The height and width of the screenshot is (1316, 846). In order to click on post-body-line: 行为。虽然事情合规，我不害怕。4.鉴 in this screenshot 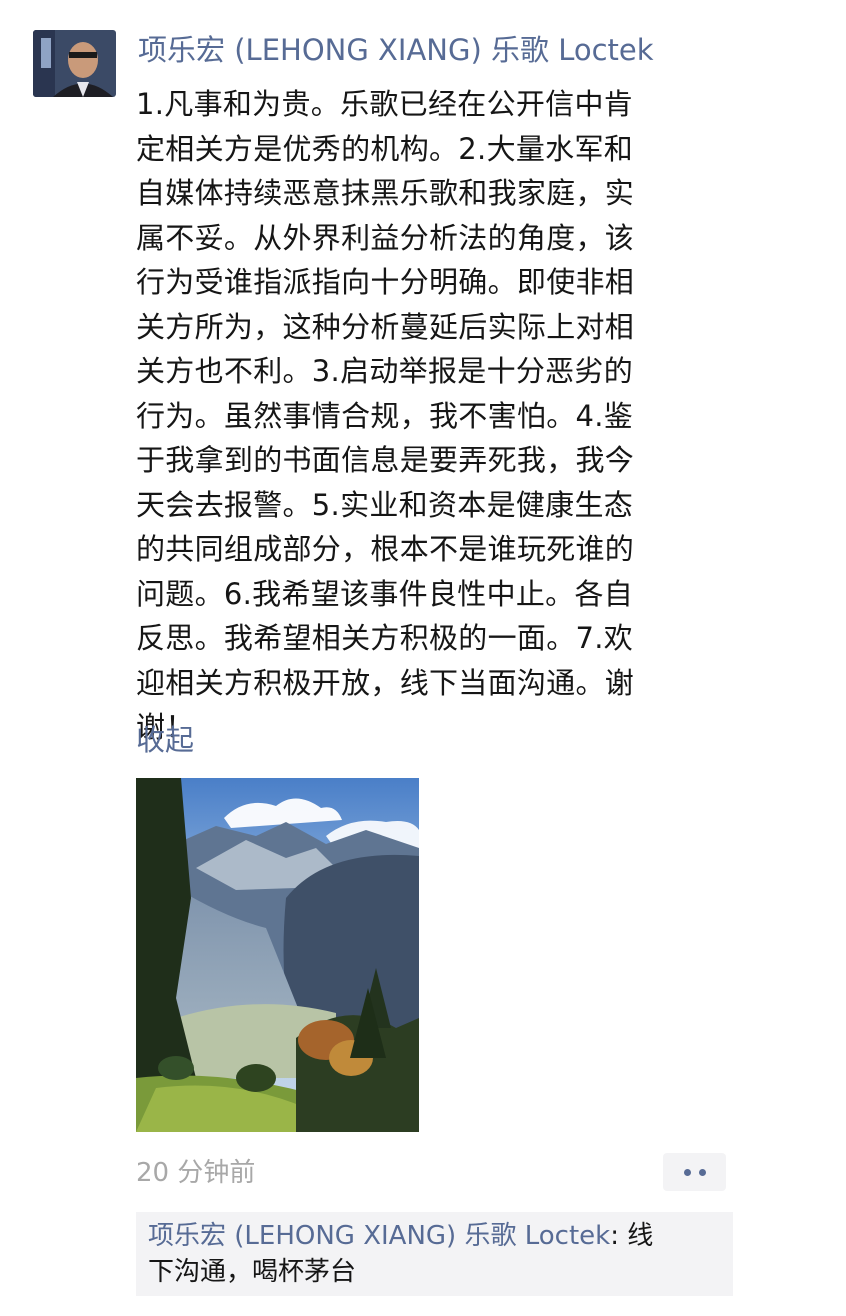, I will do `click(385, 415)`.